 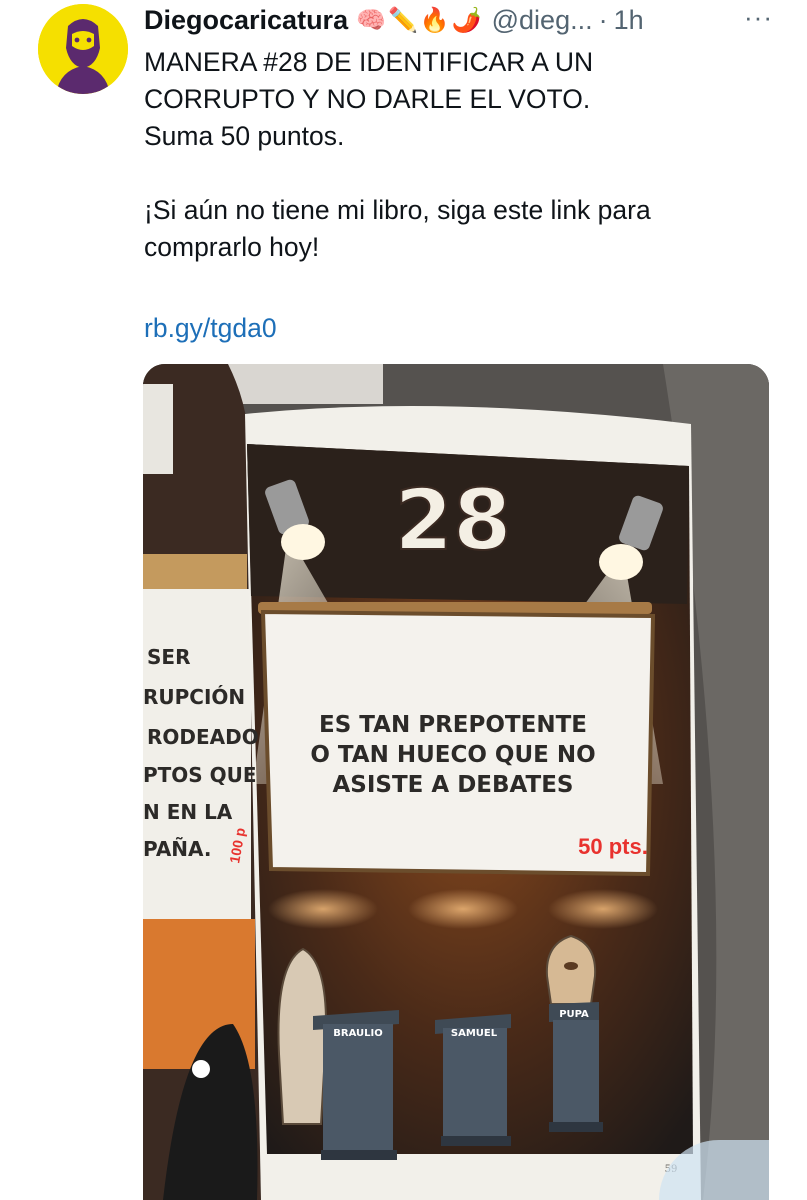 What do you see at coordinates (203, 737) in the screenshot?
I see `left-page-line: RODEADO` at bounding box center [203, 737].